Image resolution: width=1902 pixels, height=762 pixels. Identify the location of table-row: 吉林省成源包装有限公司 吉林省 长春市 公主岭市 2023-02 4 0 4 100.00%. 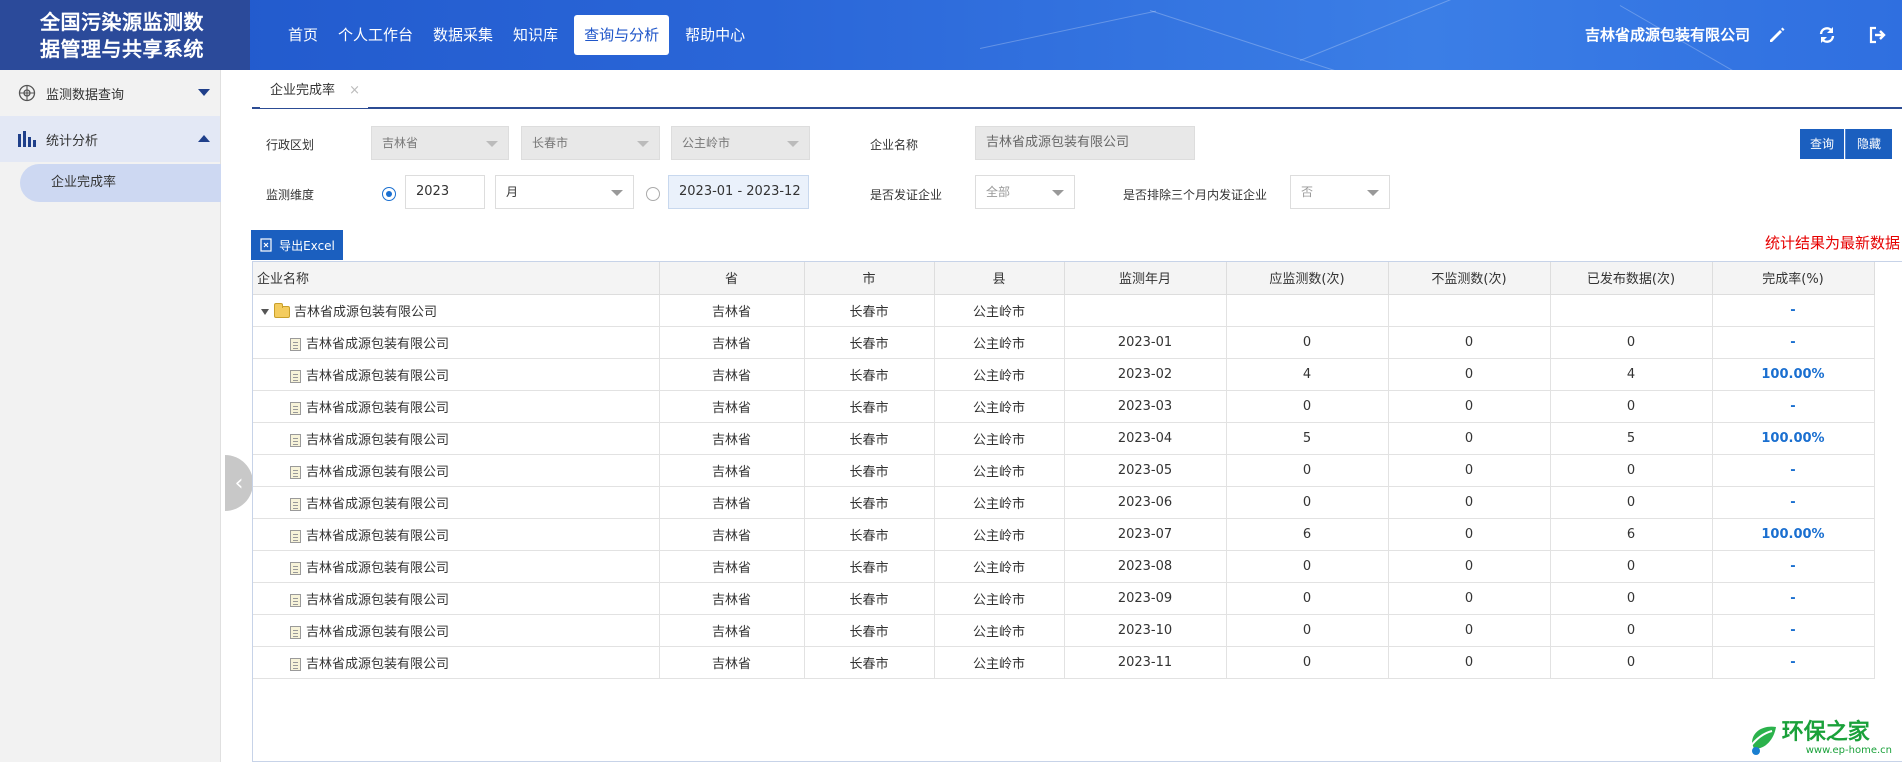
(1064, 374).